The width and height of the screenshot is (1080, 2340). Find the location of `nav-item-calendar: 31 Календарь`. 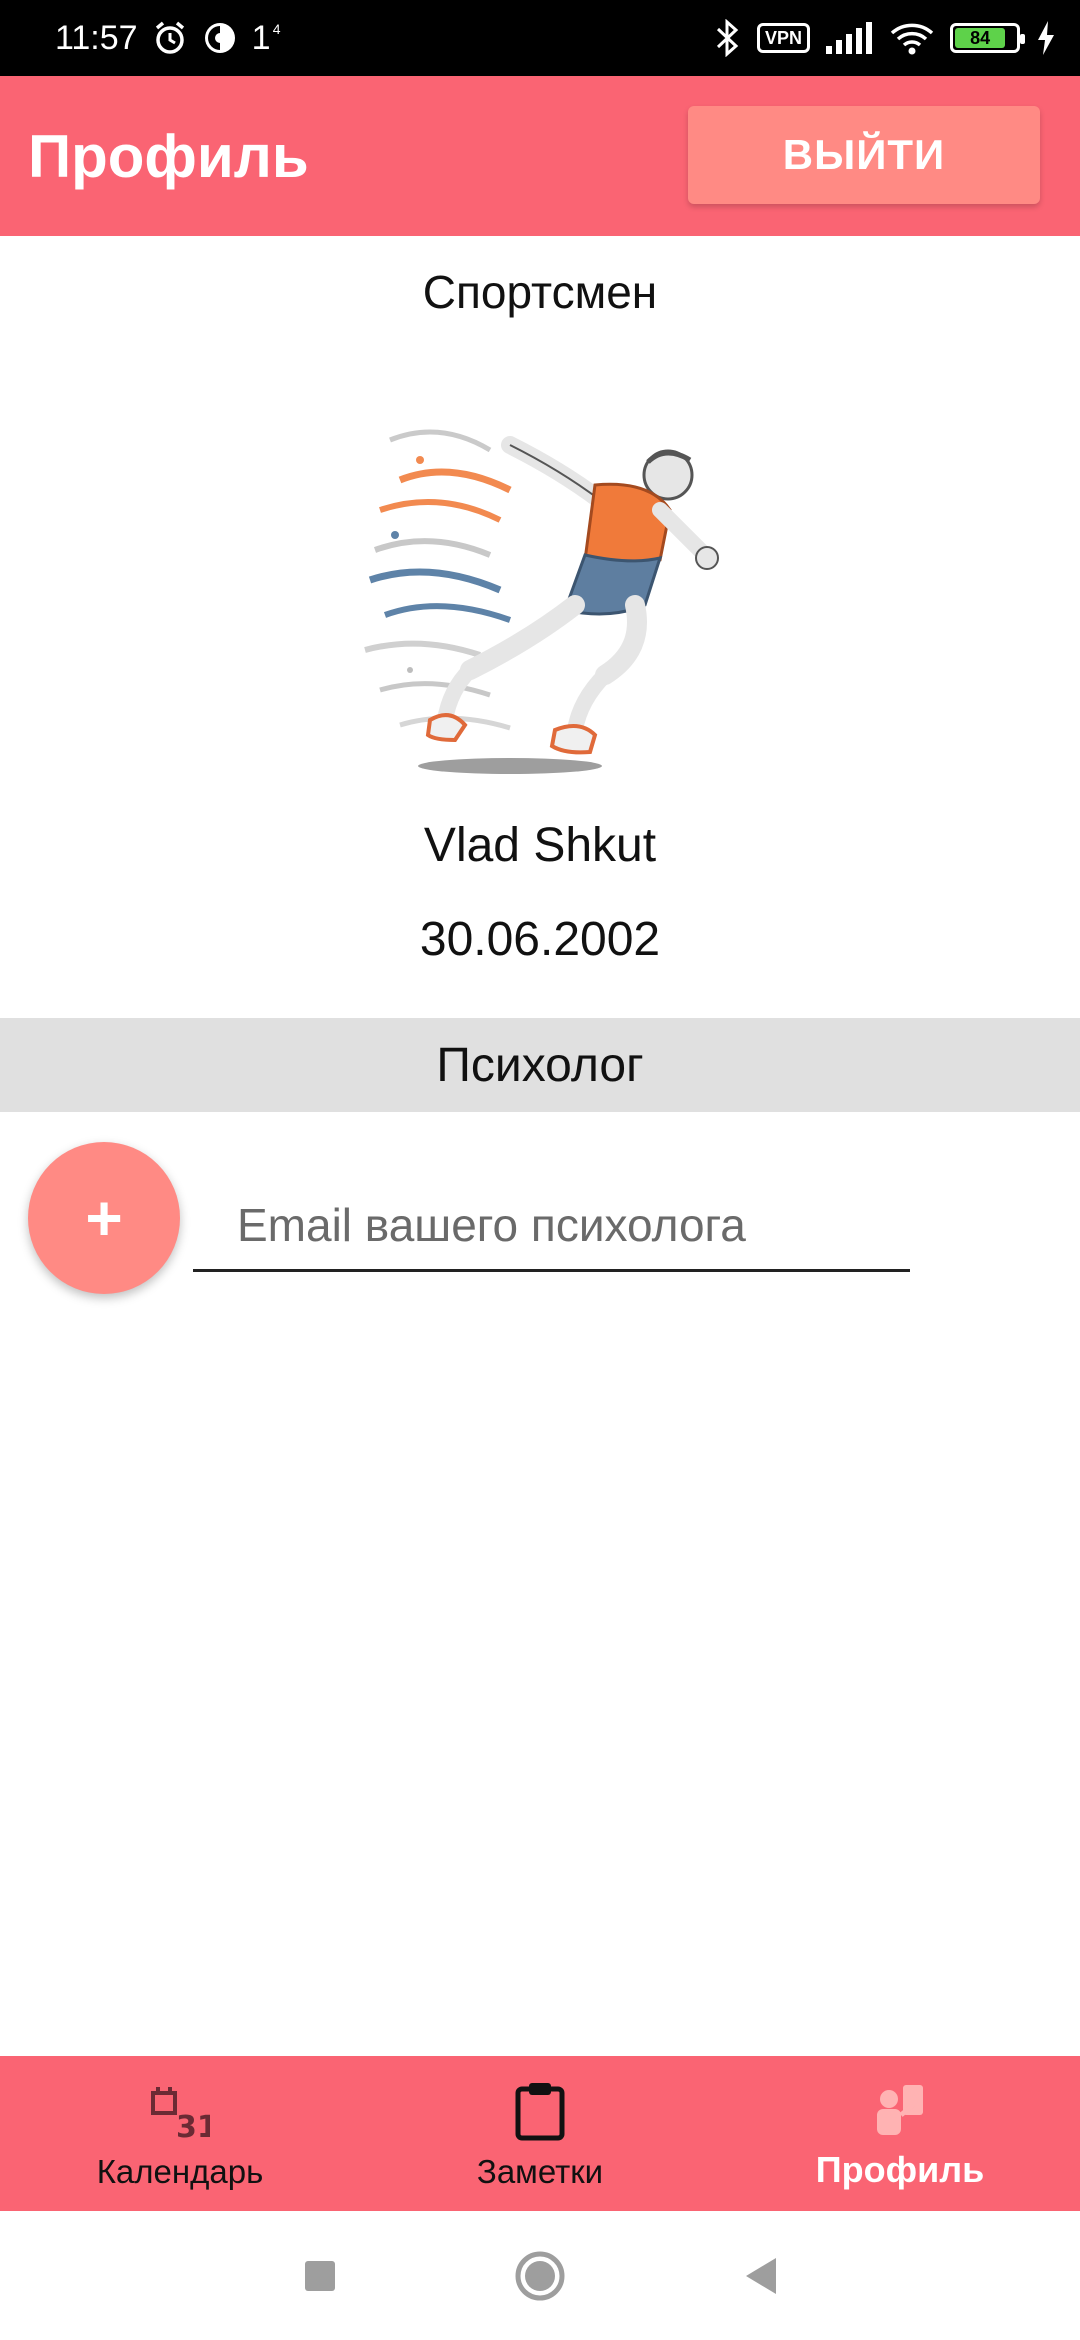

nav-item-calendar: 31 Календарь is located at coordinates (180, 2133).